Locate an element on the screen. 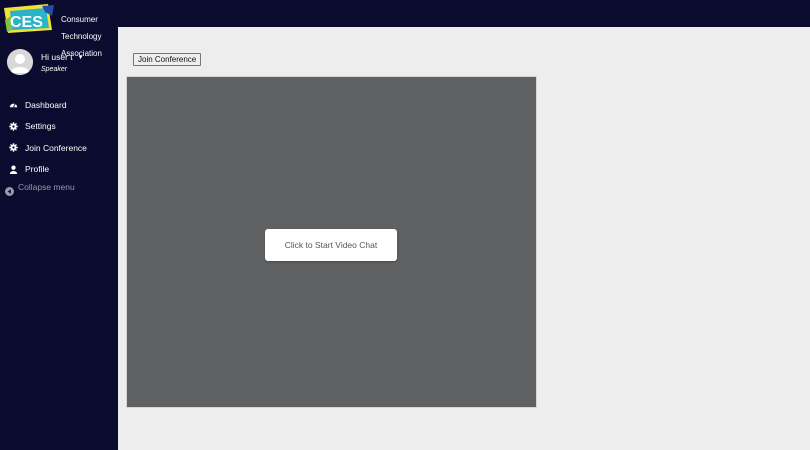  caret-down-icon: ▼ is located at coordinates (80, 58).